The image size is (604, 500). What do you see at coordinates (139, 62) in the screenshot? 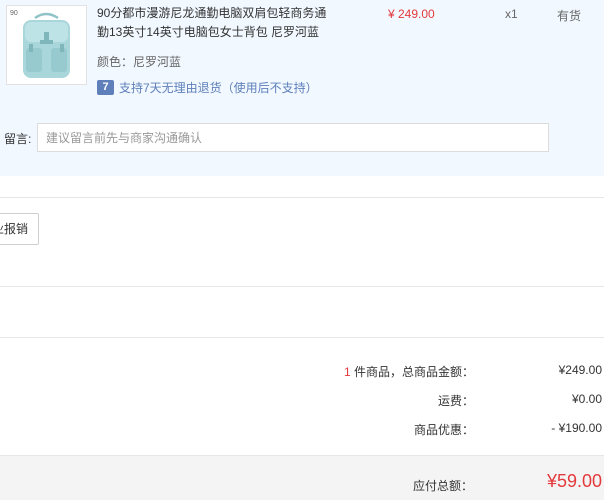
I see `product-color: 颜色：尼罗河蓝` at bounding box center [139, 62].